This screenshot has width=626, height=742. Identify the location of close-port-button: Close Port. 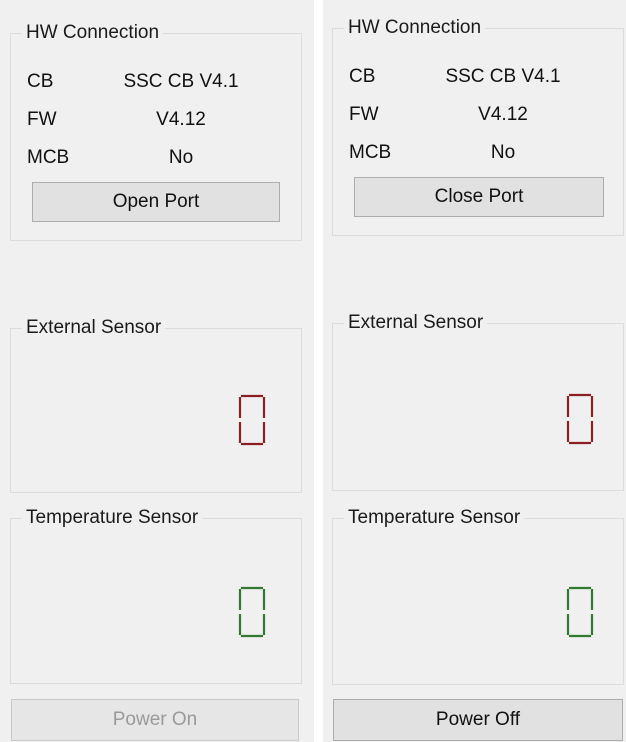
(479, 197).